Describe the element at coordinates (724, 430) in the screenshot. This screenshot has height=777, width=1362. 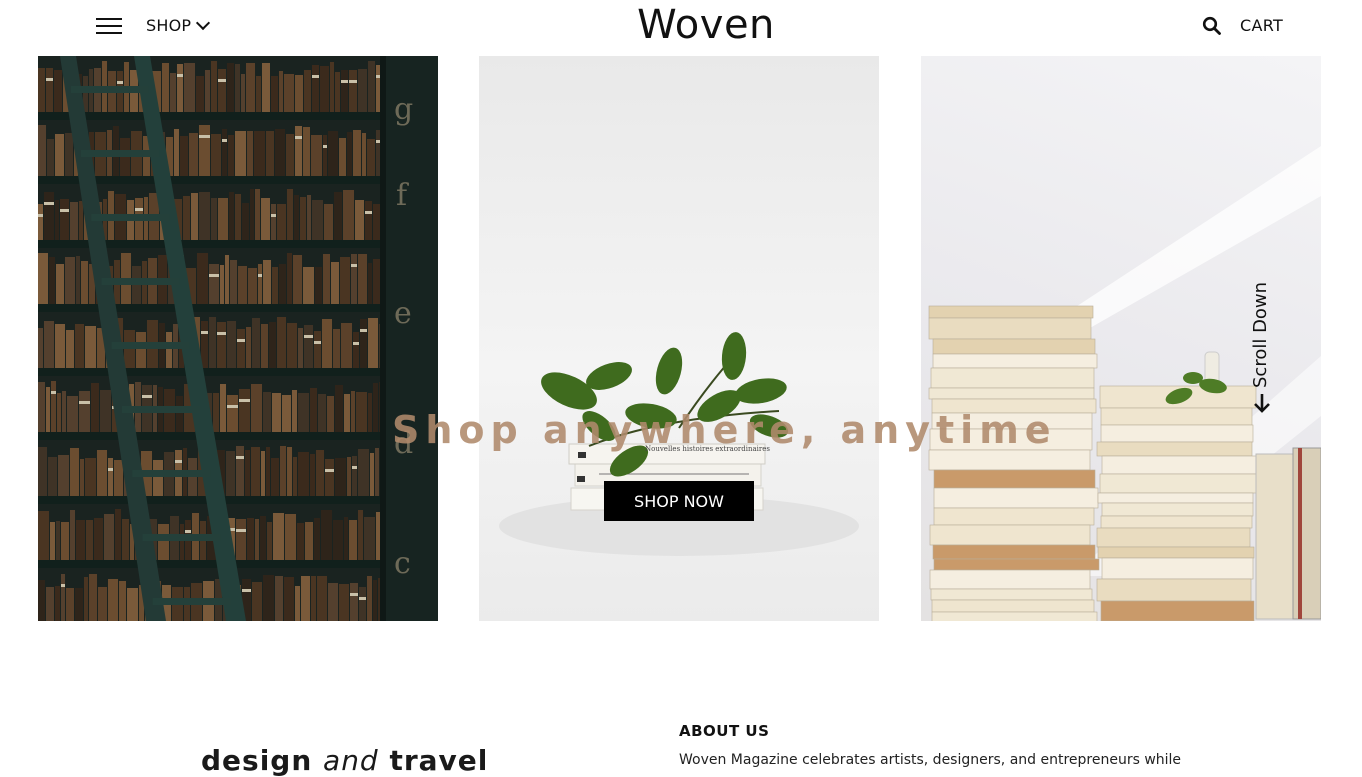
I see `hero-title: Shop anywhere, anytime` at that location.